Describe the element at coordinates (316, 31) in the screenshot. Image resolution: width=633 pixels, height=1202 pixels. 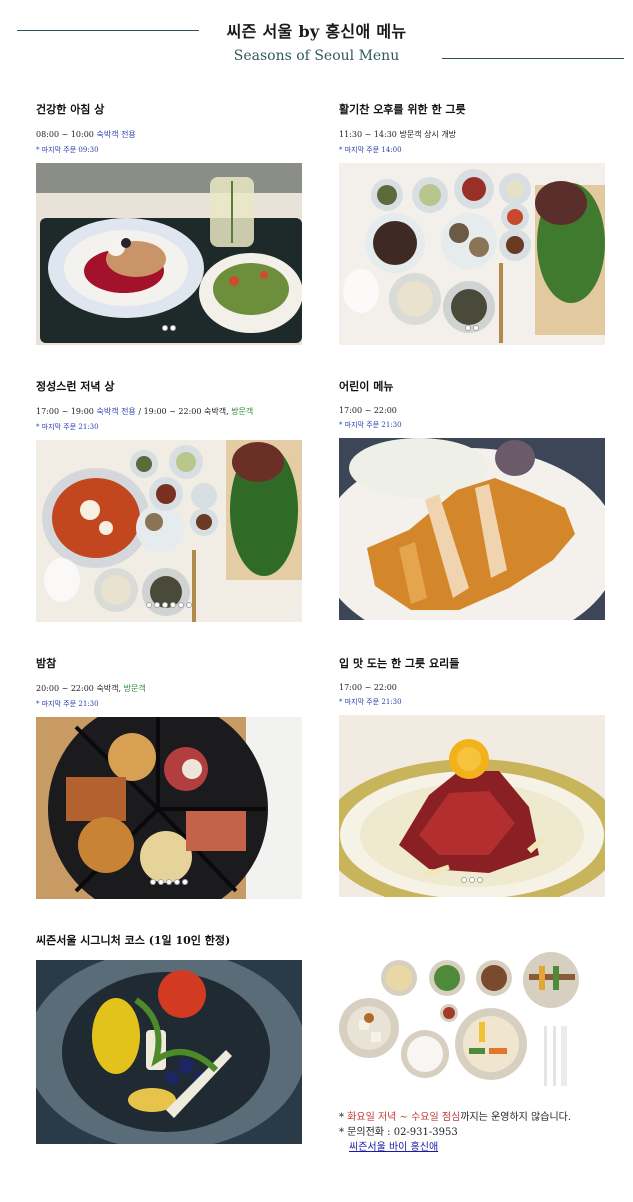
I see `page-title: 씨즌 서울 by 홍신애 메뉴` at that location.